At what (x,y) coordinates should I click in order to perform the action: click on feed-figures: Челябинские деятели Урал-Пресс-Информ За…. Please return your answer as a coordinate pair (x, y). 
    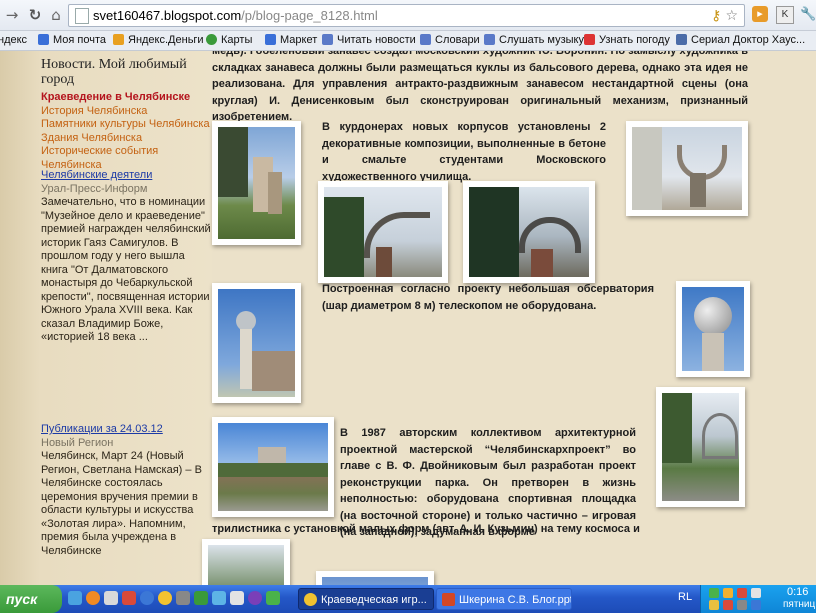
    Looking at the image, I should click on (127, 257).